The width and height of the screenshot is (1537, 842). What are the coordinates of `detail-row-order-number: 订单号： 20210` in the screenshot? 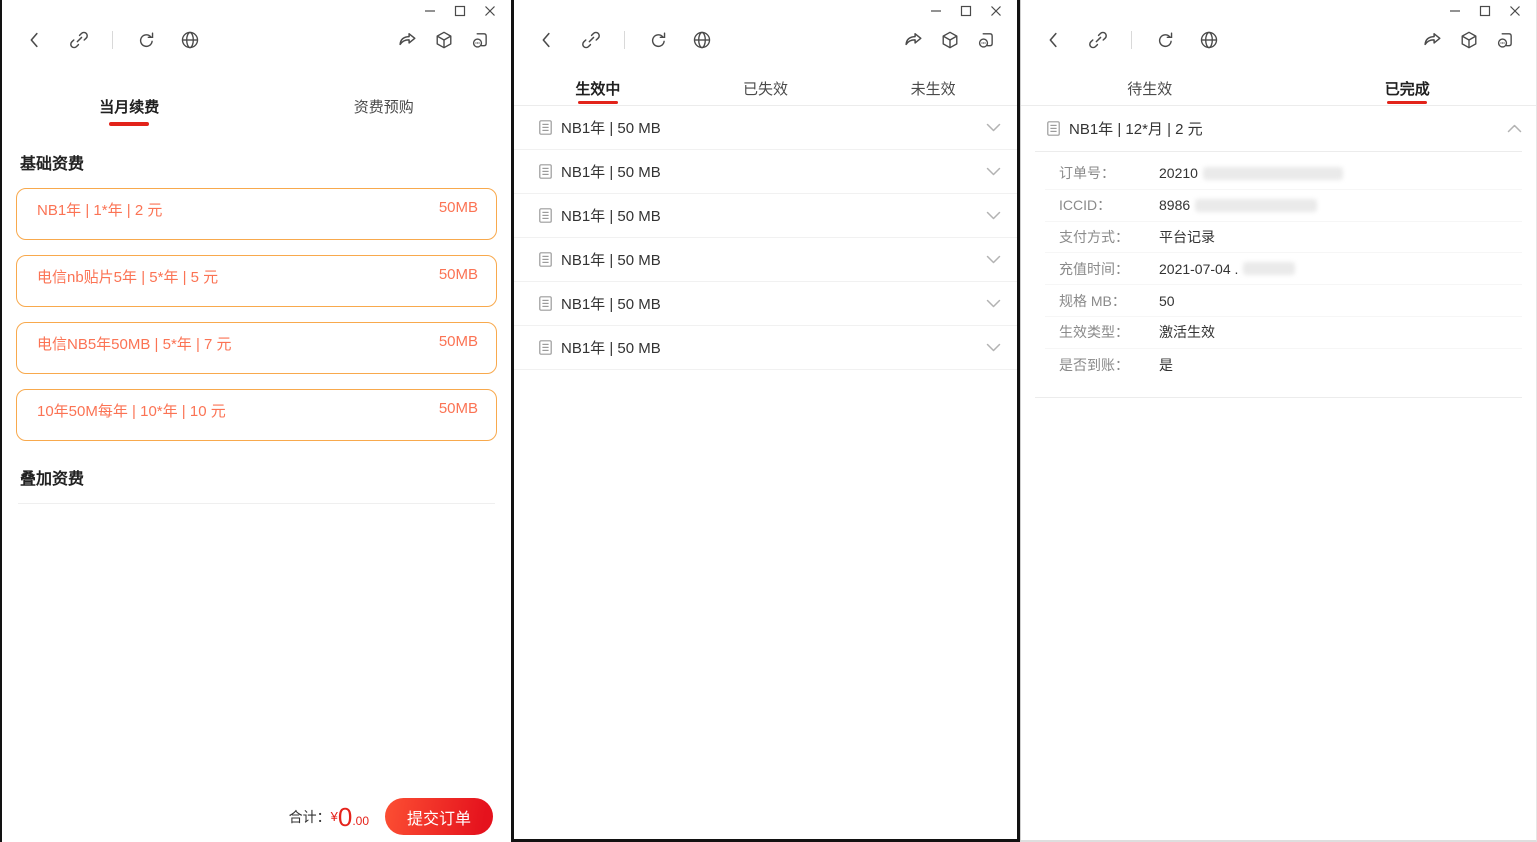 It's located at (1283, 174).